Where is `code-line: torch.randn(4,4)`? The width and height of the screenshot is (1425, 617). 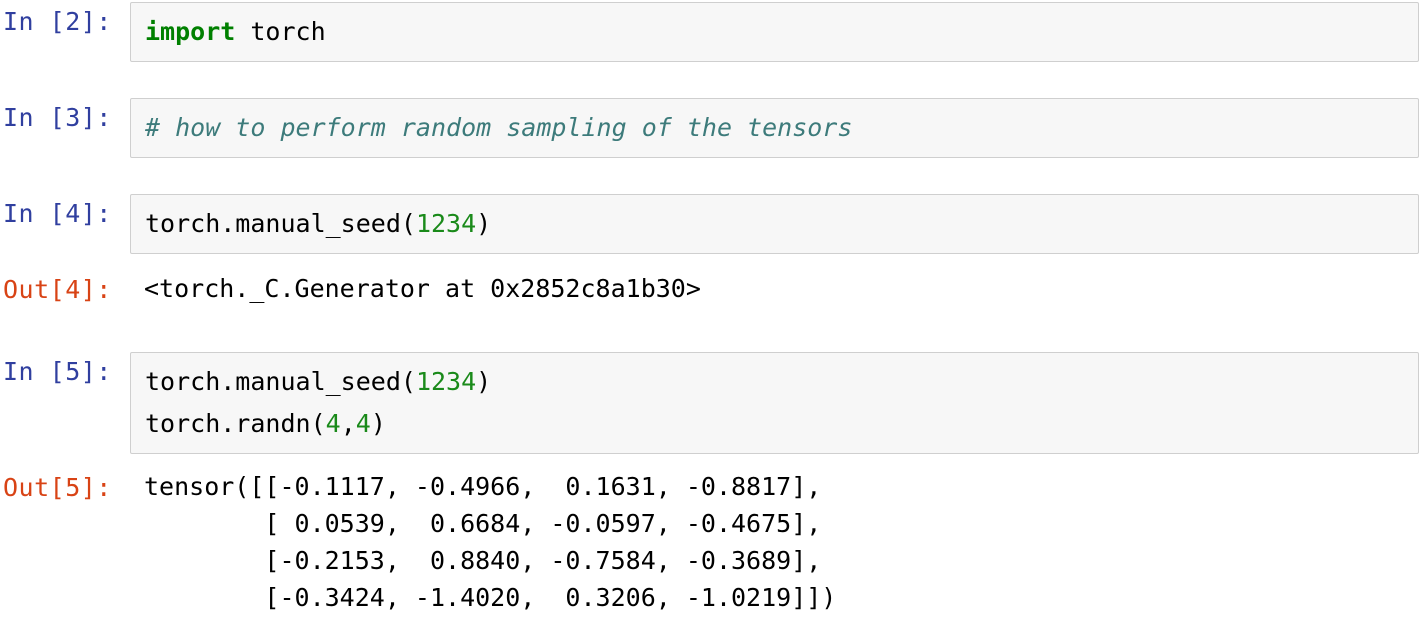
code-line: torch.randn(4,4) is located at coordinates (781, 424).